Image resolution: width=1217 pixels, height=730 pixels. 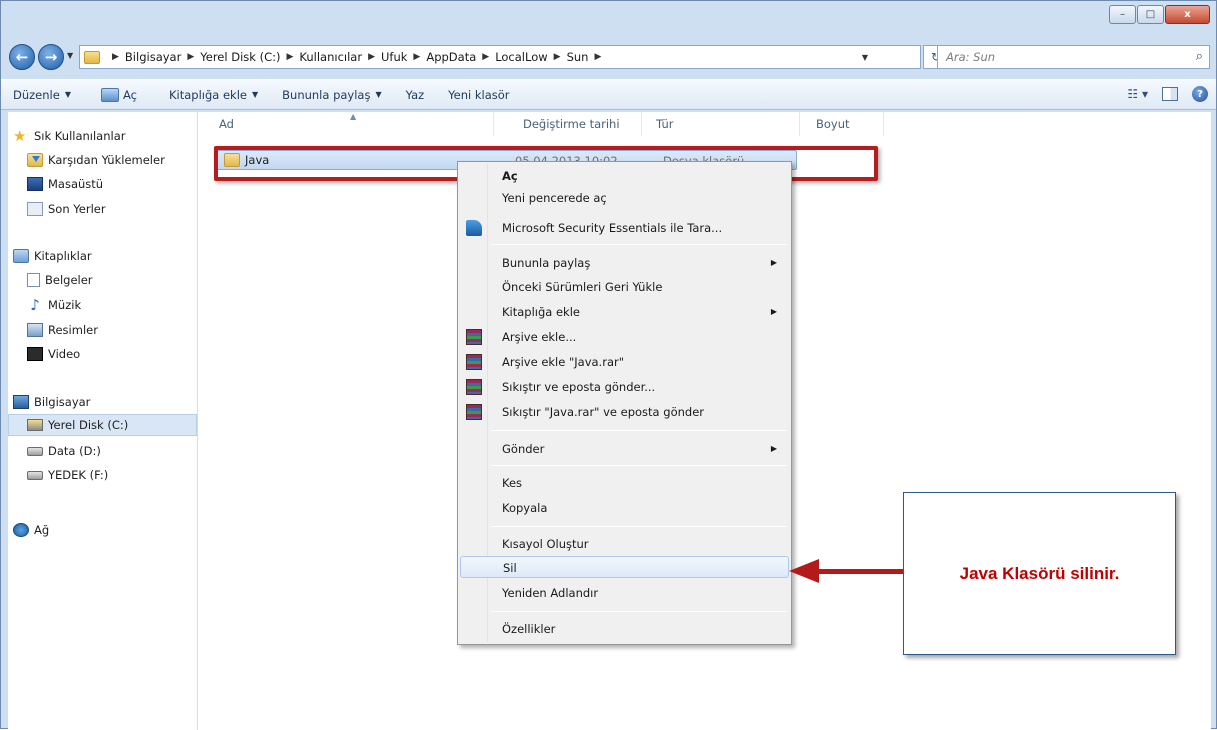 I want to click on title-bar: – □ x, so click(x=608, y=19).